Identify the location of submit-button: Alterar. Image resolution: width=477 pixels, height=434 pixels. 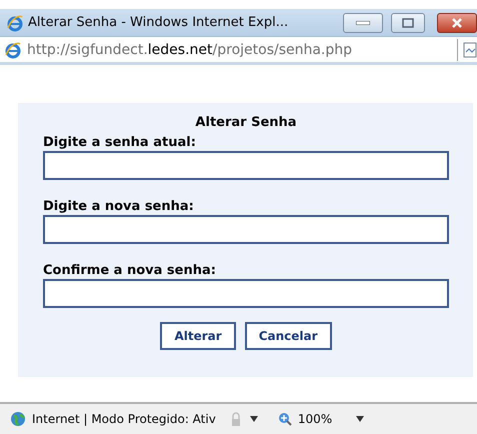
(198, 336).